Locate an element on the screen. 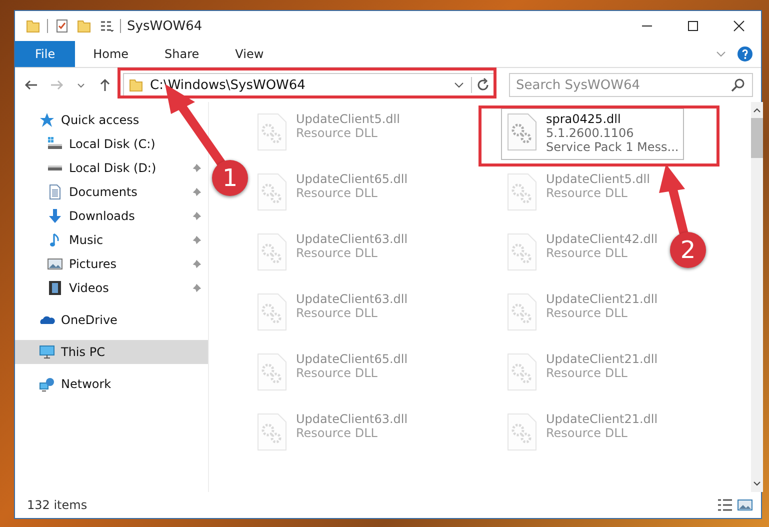 This screenshot has height=527, width=769. nav-item: Pictures is located at coordinates (111, 264).